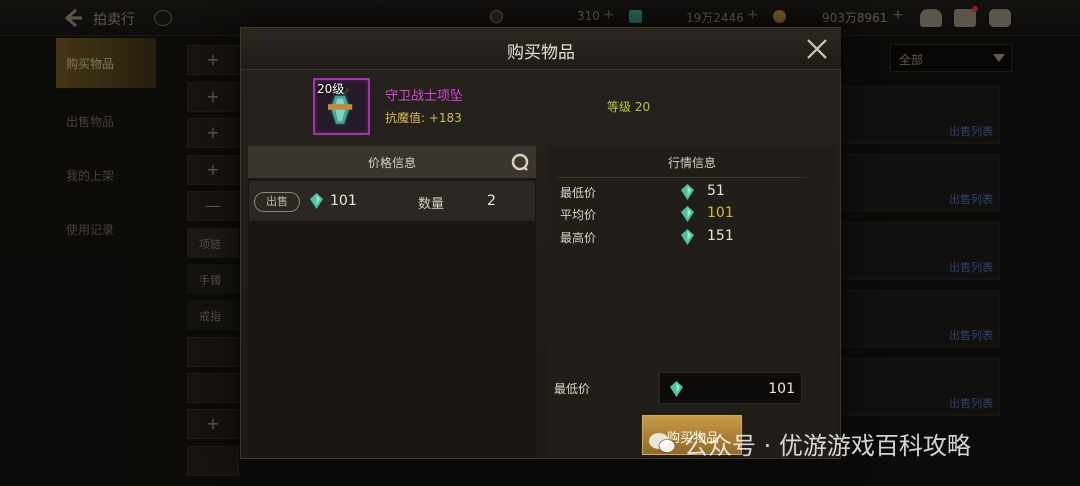 The width and height of the screenshot is (1080, 486). Describe the element at coordinates (520, 162) in the screenshot. I see `refresh-icon` at that location.